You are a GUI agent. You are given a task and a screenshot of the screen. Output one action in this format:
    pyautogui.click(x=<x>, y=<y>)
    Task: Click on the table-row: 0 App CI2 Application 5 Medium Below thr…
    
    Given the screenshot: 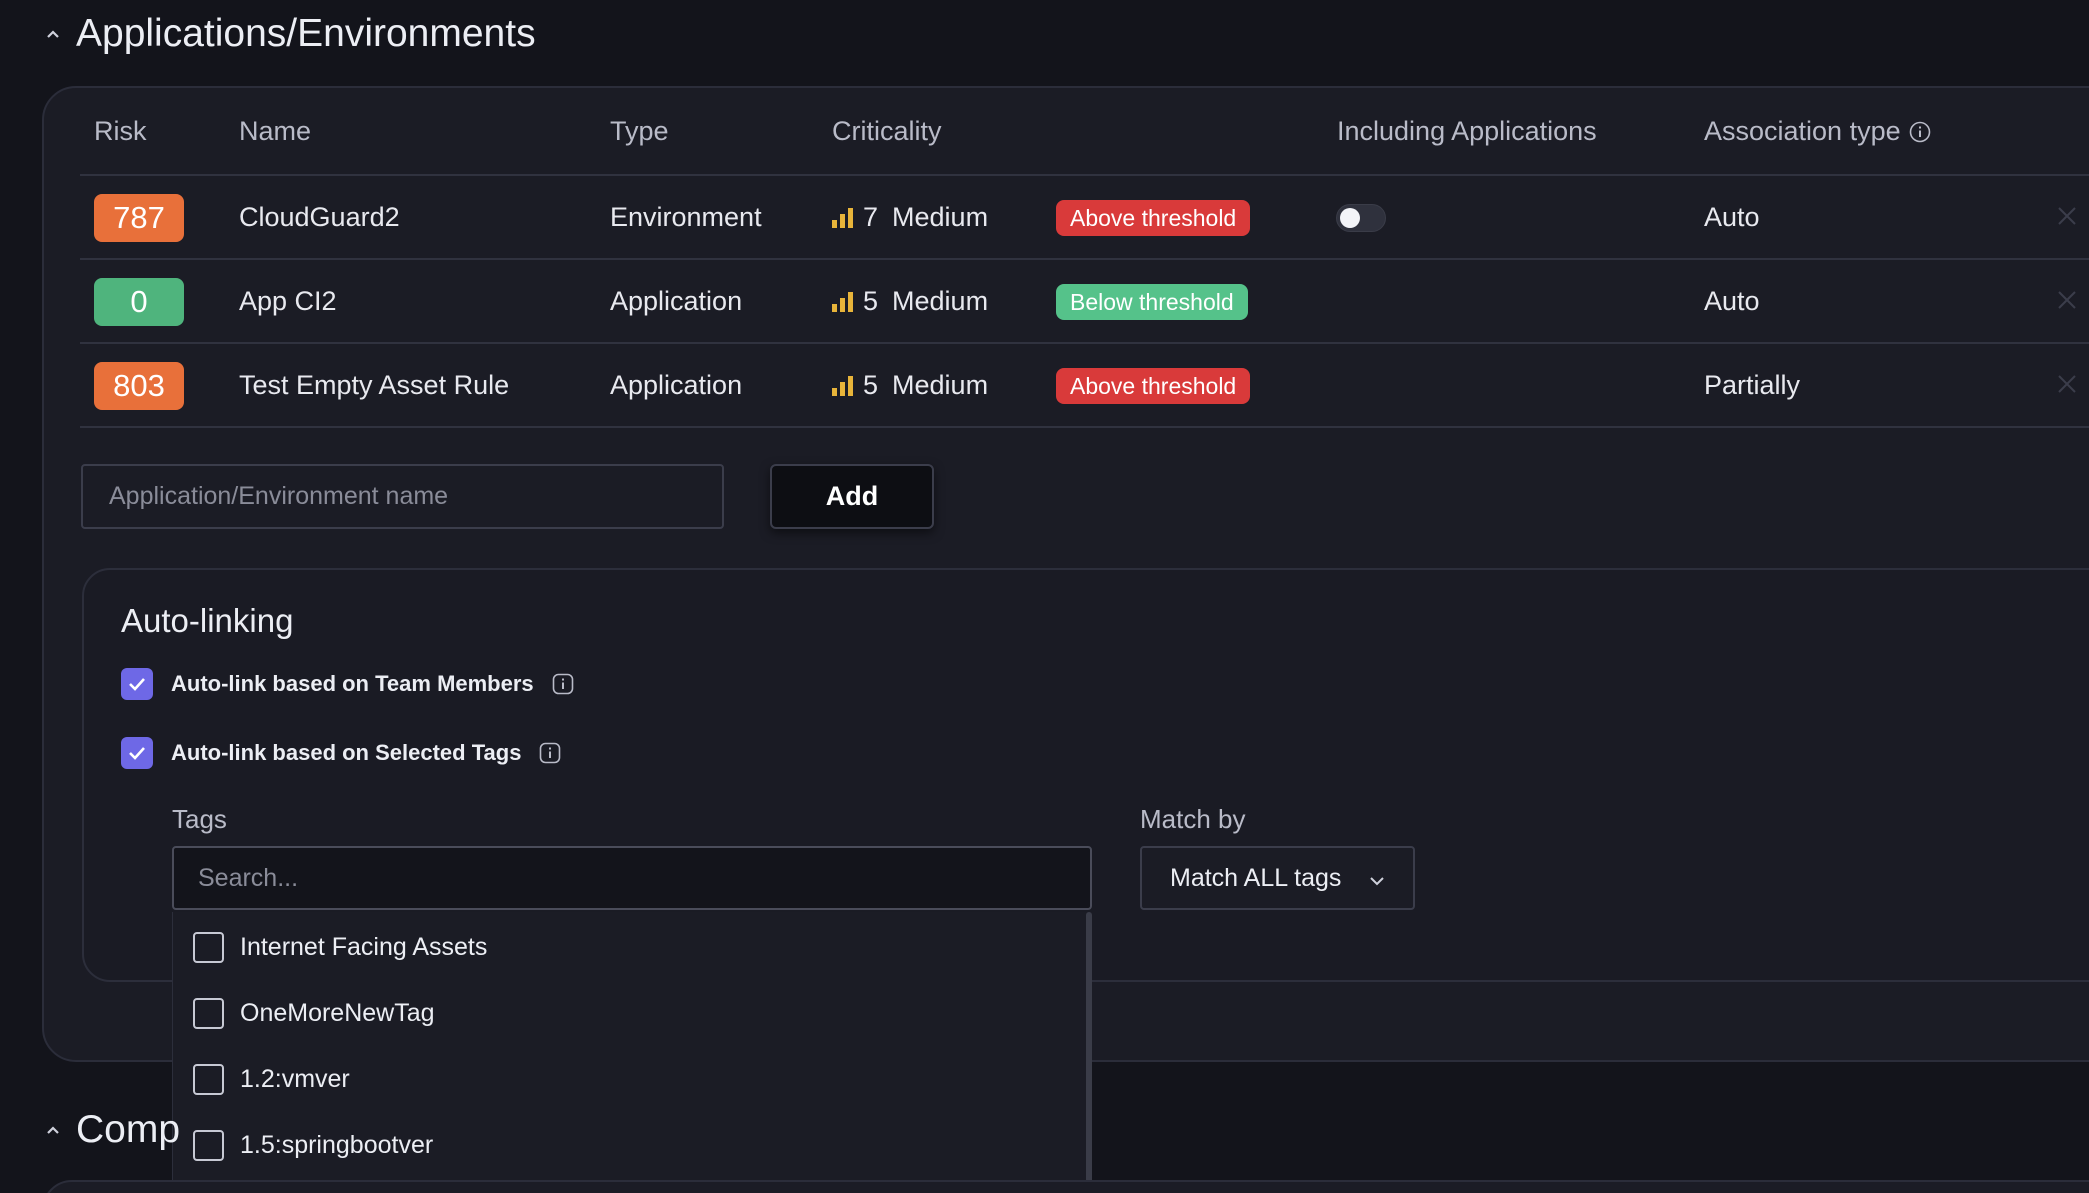 What is the action you would take?
    pyautogui.click(x=1084, y=302)
    